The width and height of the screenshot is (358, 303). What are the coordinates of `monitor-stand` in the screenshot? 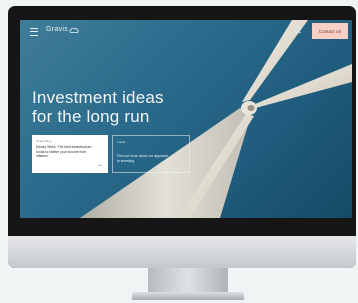 It's located at (188, 281).